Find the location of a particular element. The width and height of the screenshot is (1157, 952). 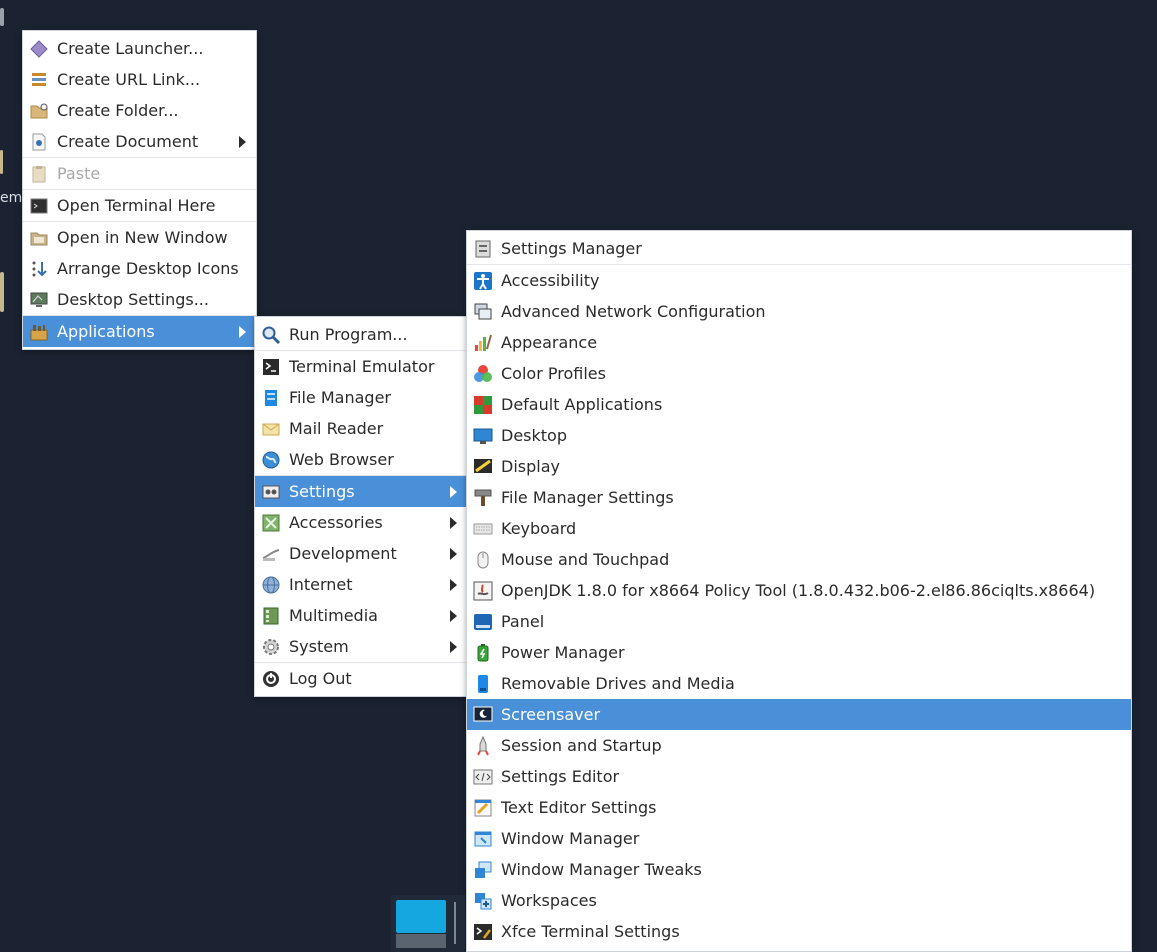

menu-item-label: Mail Reader is located at coordinates (336, 428).